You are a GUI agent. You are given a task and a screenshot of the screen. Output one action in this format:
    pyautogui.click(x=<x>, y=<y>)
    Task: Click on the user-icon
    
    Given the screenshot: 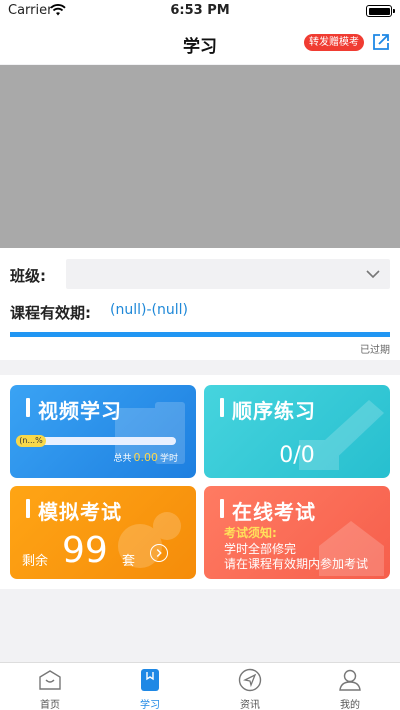 What is the action you would take?
    pyautogui.click(x=350, y=680)
    